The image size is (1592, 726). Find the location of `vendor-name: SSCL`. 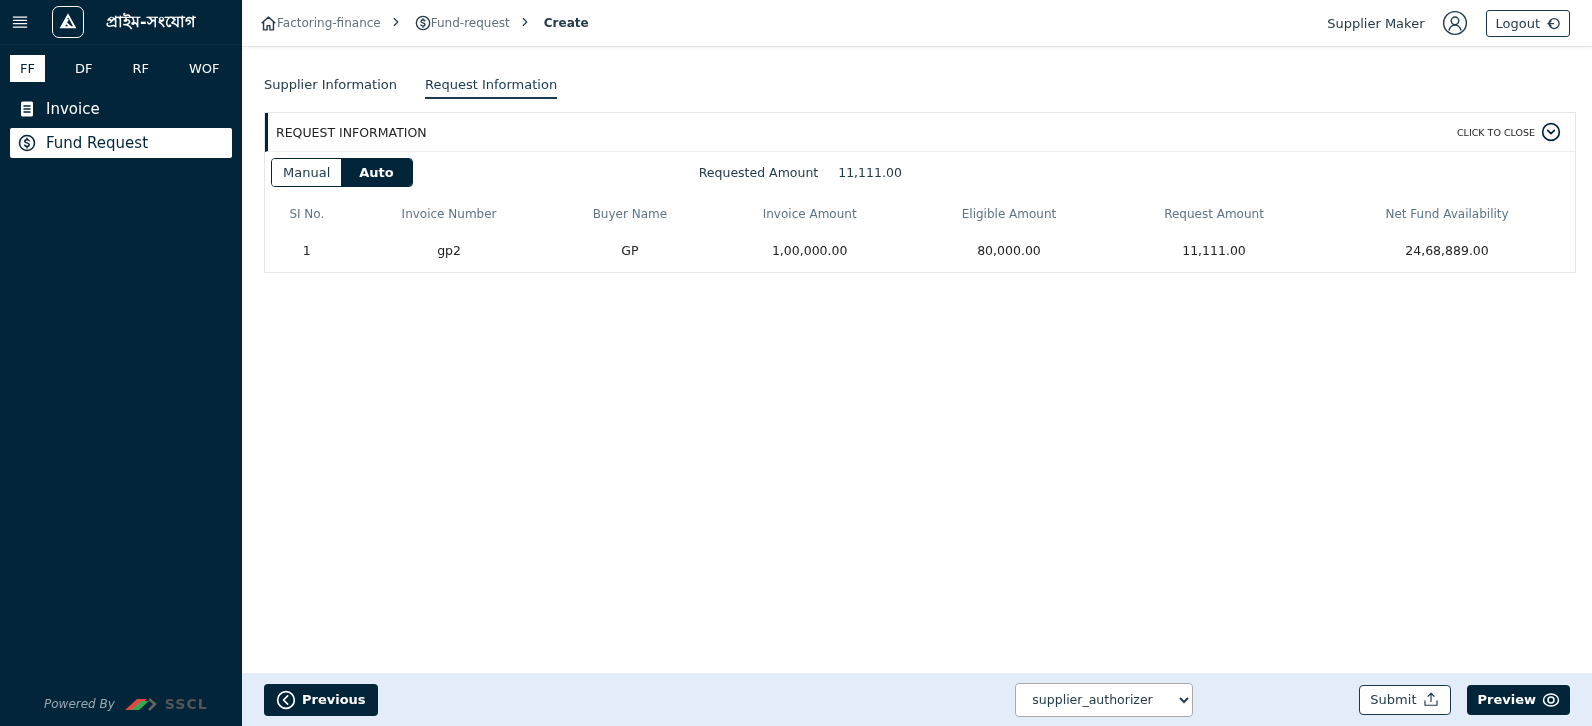

vendor-name: SSCL is located at coordinates (186, 704).